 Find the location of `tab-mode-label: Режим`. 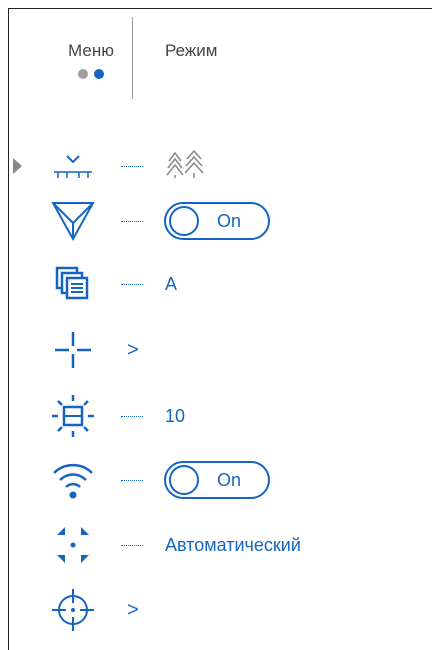

tab-mode-label: Режим is located at coordinates (191, 50).